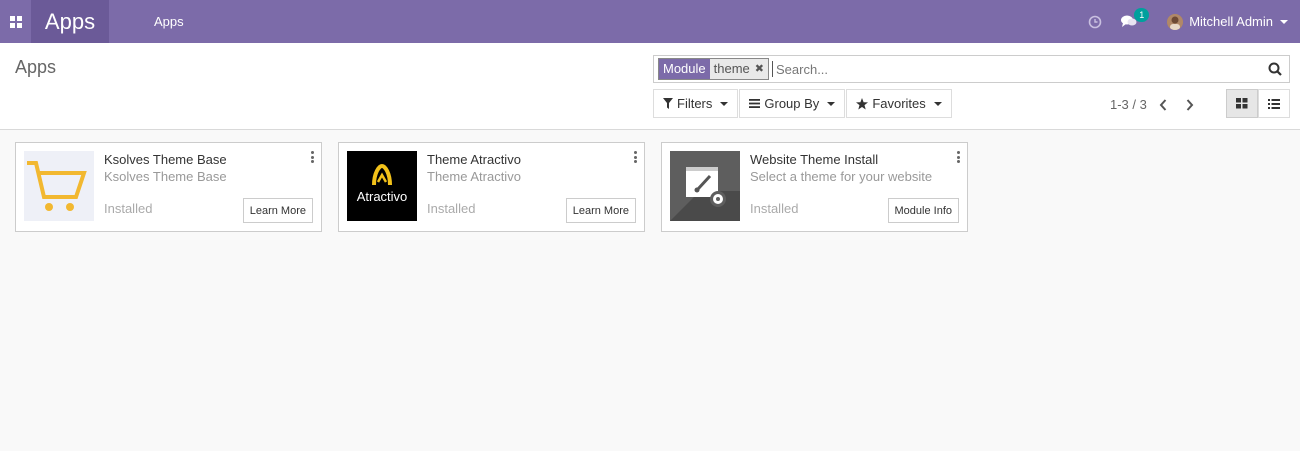  I want to click on module-info-button: Module Info, so click(923, 210).